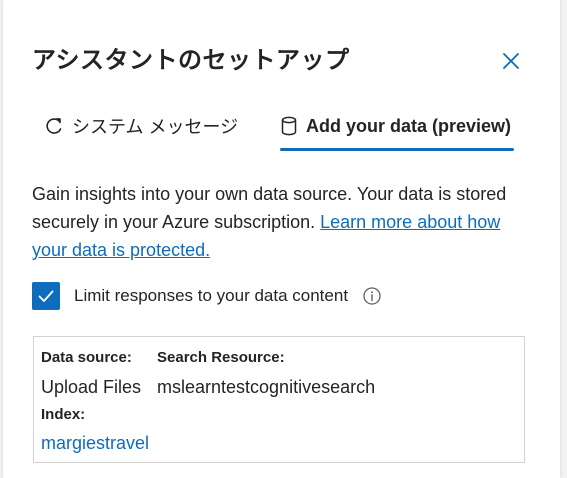 Image resolution: width=567 pixels, height=478 pixels. I want to click on index-label: Index:, so click(63, 414).